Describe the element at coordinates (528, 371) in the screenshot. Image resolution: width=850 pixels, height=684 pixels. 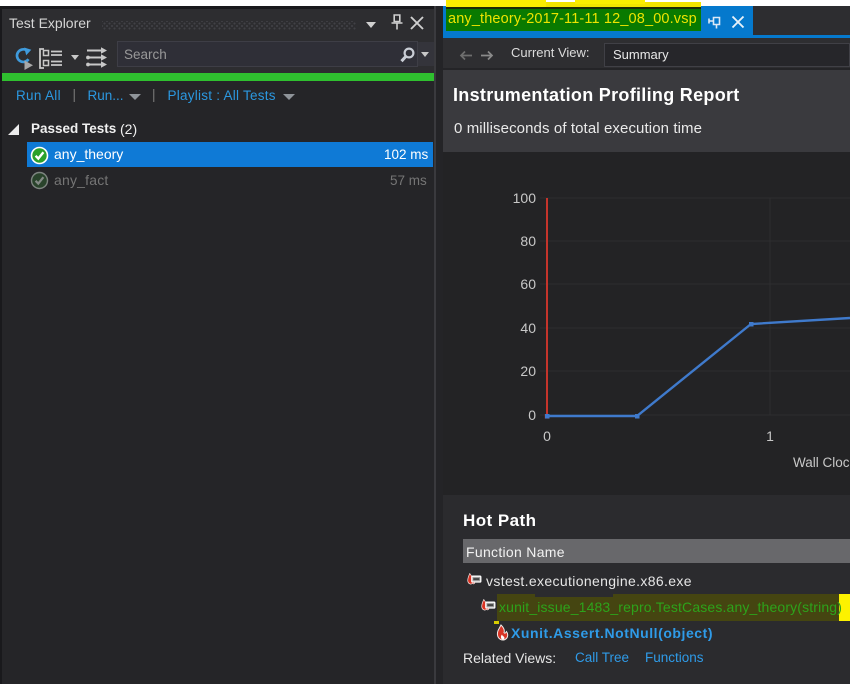
I see `svg-text: 20` at that location.